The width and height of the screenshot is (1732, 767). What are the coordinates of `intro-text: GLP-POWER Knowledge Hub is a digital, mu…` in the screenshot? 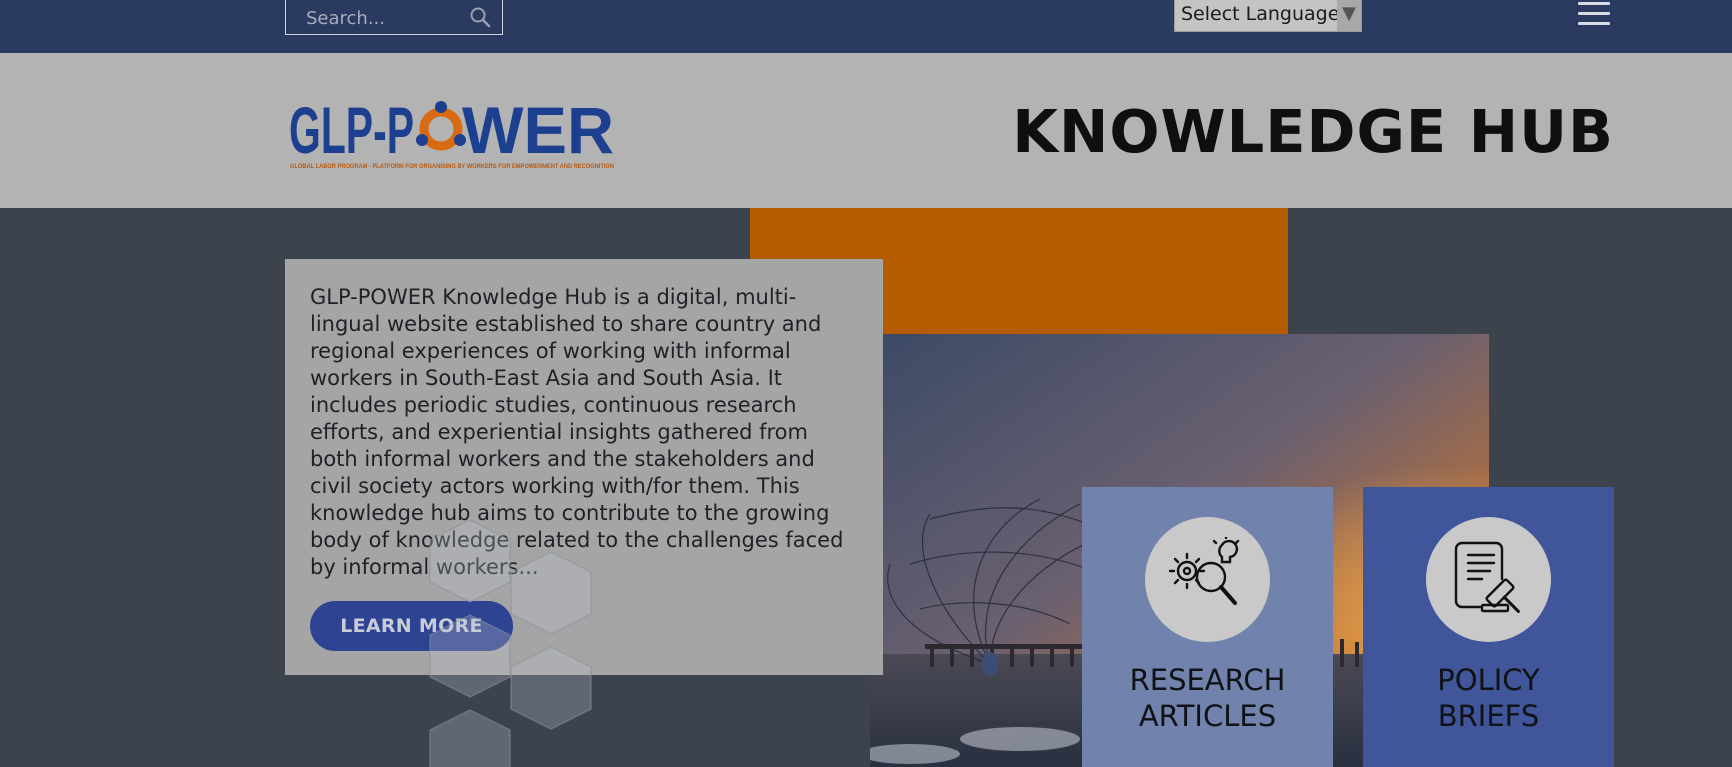 It's located at (577, 432).